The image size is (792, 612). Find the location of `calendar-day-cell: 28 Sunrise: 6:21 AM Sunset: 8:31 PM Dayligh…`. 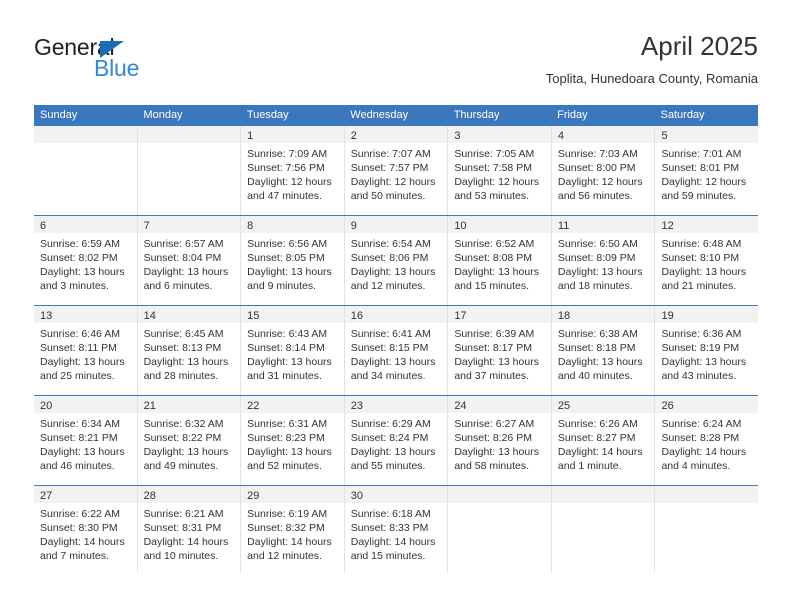

calendar-day-cell: 28 Sunrise: 6:21 AM Sunset: 8:31 PM Dayligh… is located at coordinates (189, 529).